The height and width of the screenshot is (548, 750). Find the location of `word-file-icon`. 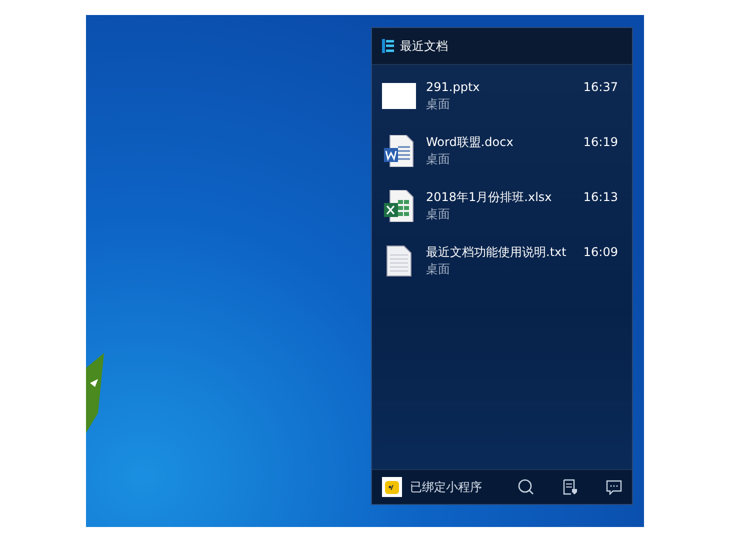

word-file-icon is located at coordinates (399, 151).